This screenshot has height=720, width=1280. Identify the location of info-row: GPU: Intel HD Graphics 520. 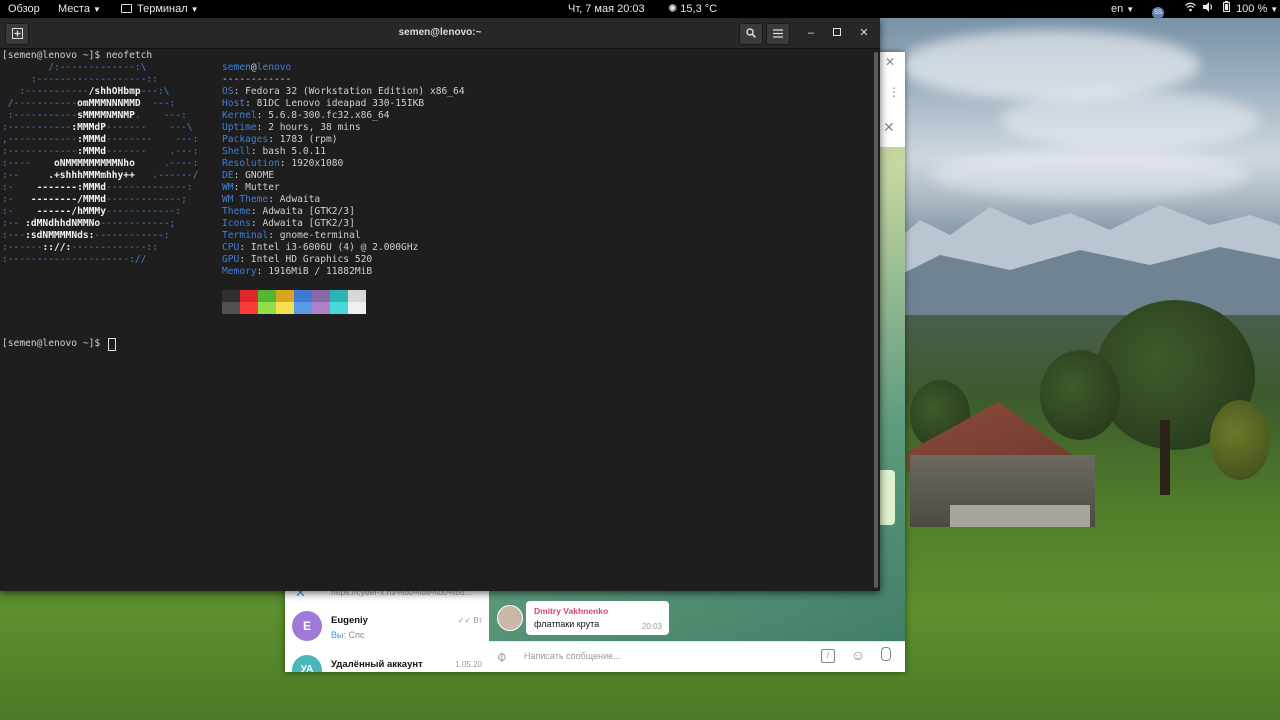
(297, 259).